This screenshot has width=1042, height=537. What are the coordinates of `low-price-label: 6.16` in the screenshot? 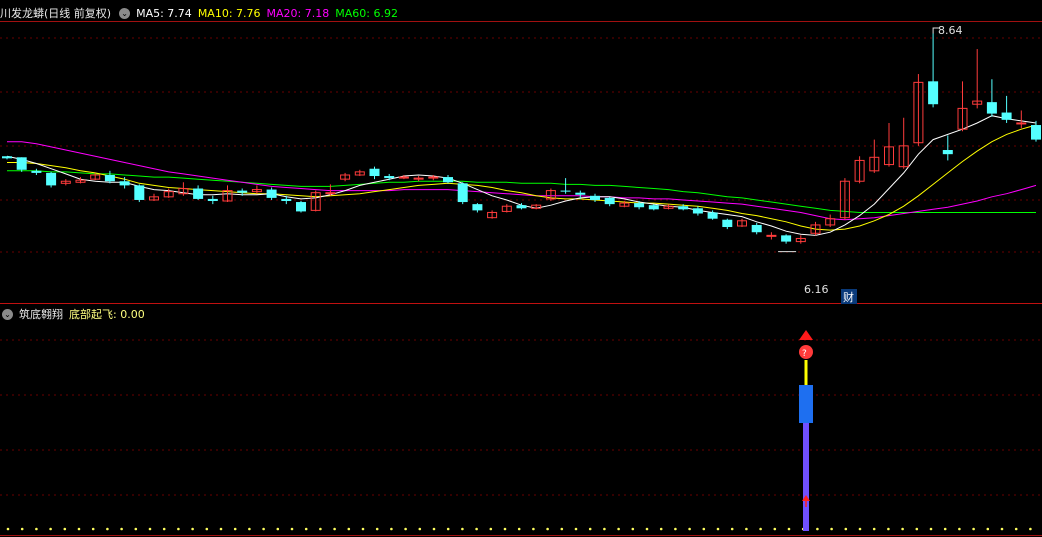 It's located at (816, 289).